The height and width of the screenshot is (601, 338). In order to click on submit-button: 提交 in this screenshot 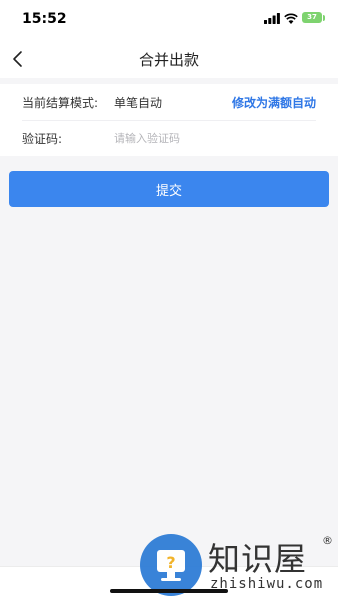, I will do `click(169, 189)`.